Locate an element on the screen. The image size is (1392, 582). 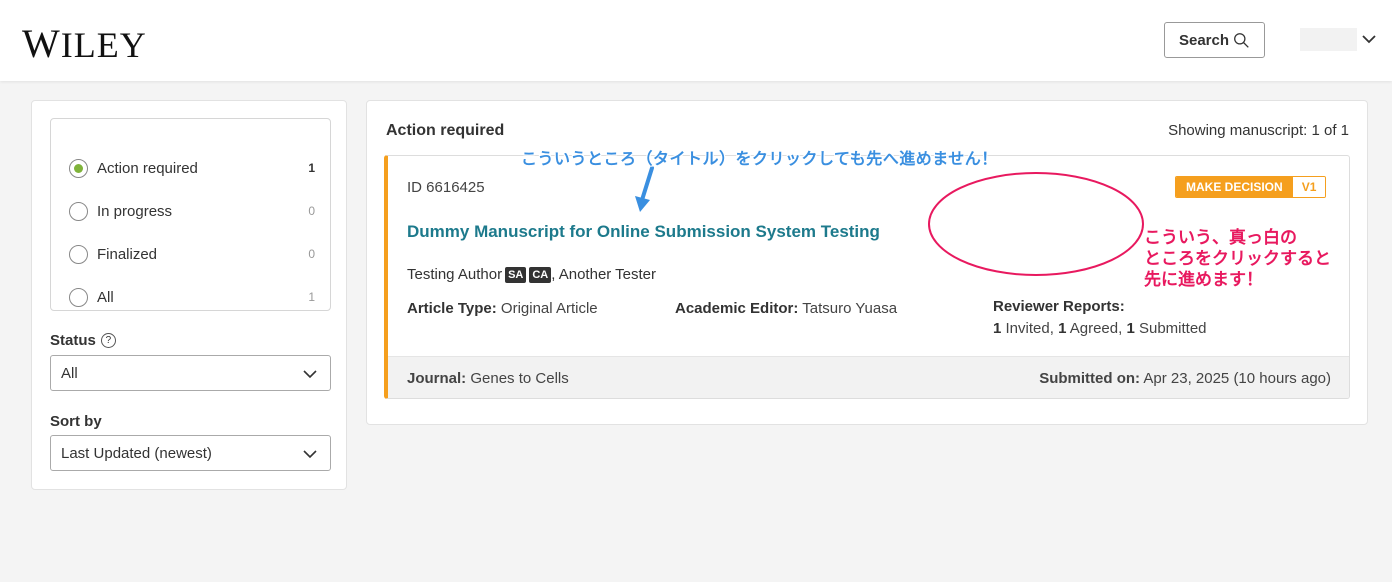
pink-annotation-text: こういう、真っ白の ところをクリックすると 先に進めます！ is located at coordinates (1237, 259).